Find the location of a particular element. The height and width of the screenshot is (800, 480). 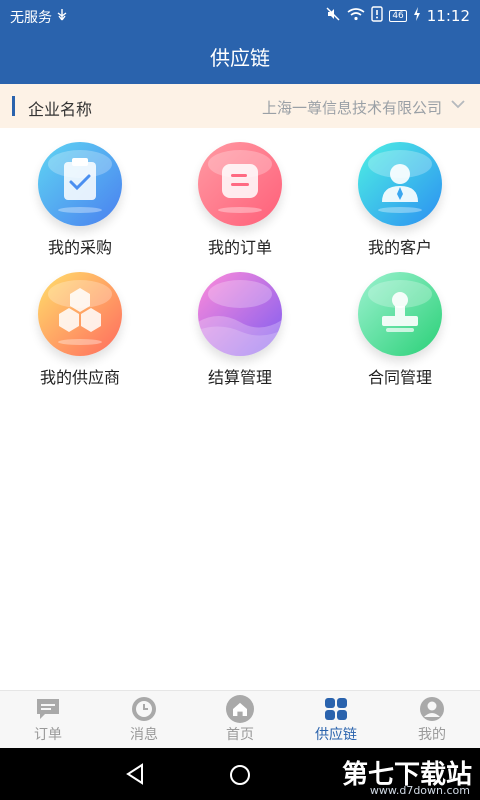

bottom-nav: 订单 消息 首页 供应链 我的 is located at coordinates (240, 719).